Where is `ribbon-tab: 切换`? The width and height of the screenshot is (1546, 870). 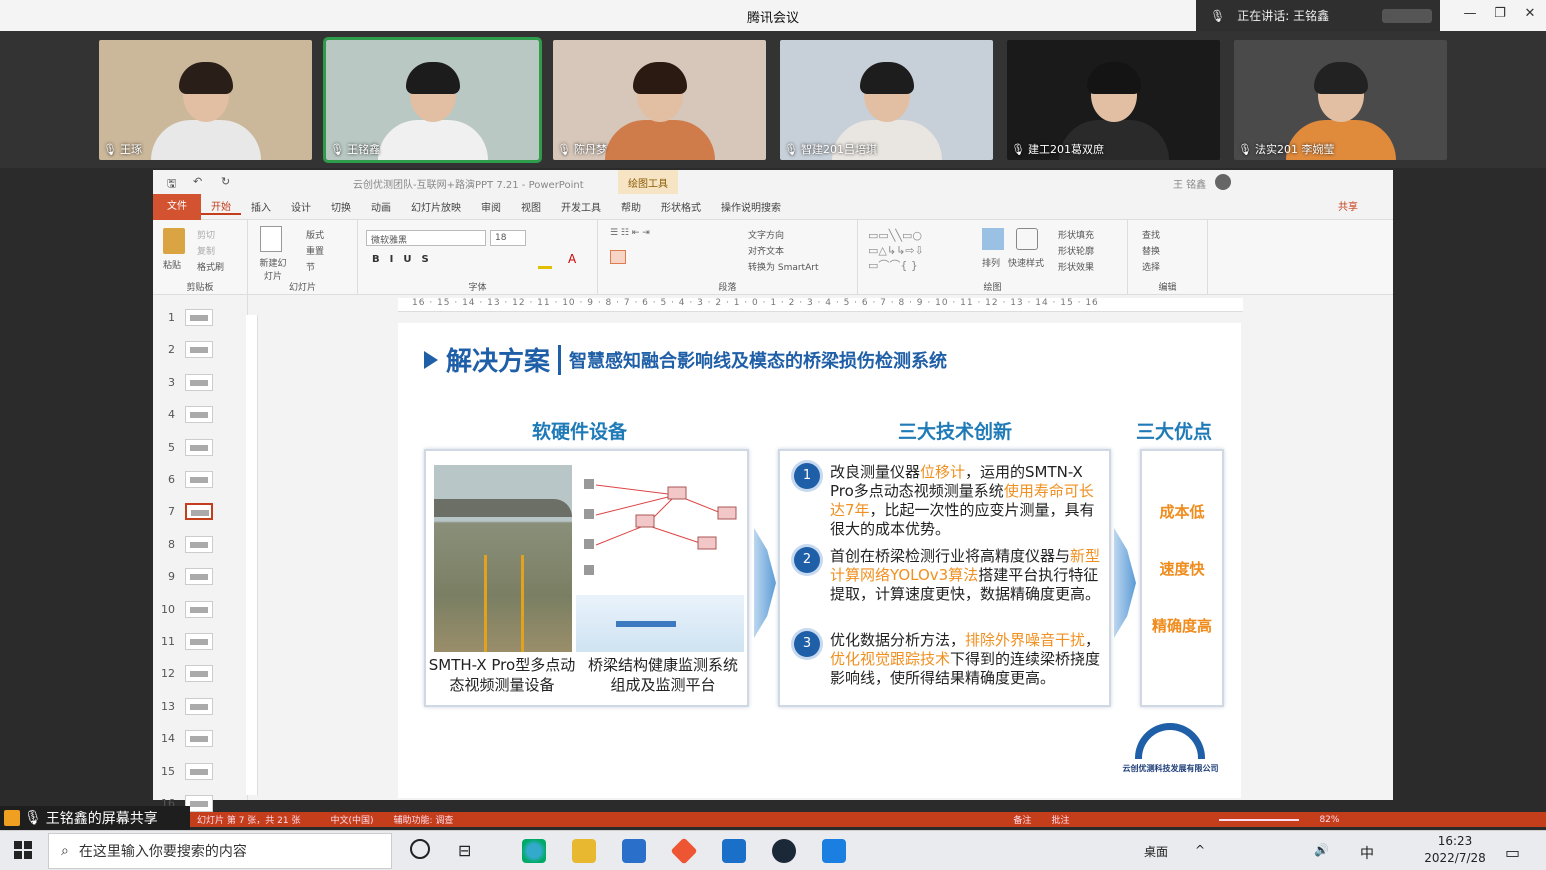 ribbon-tab: 切换 is located at coordinates (341, 206).